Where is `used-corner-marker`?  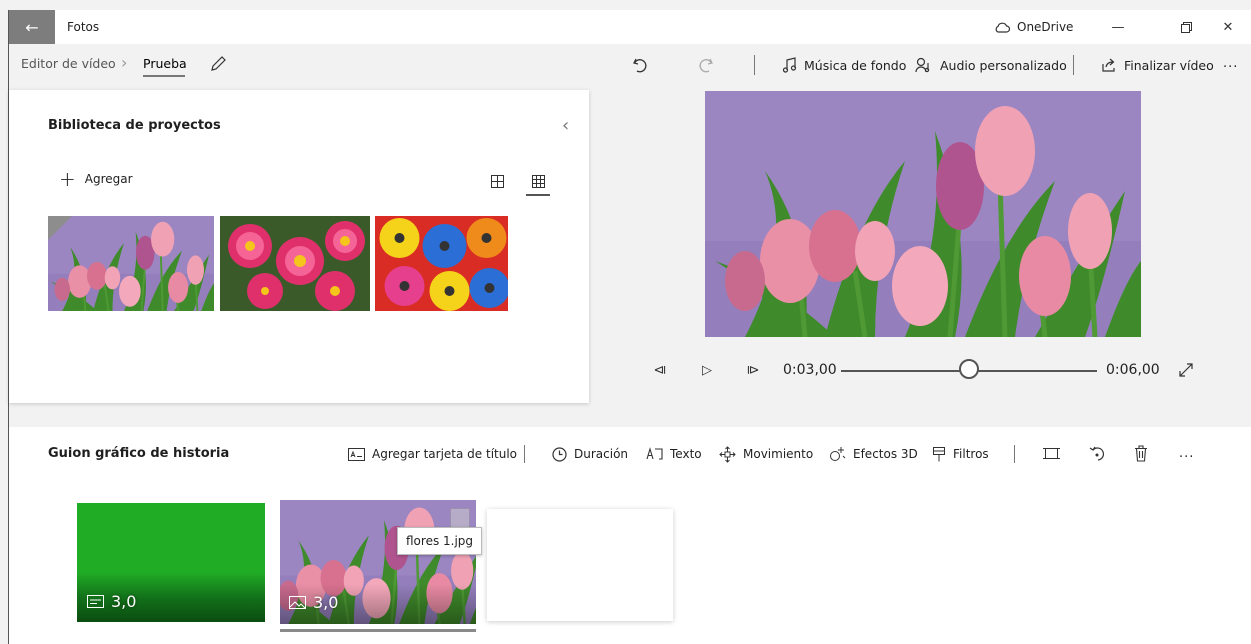
used-corner-marker is located at coordinates (60, 228).